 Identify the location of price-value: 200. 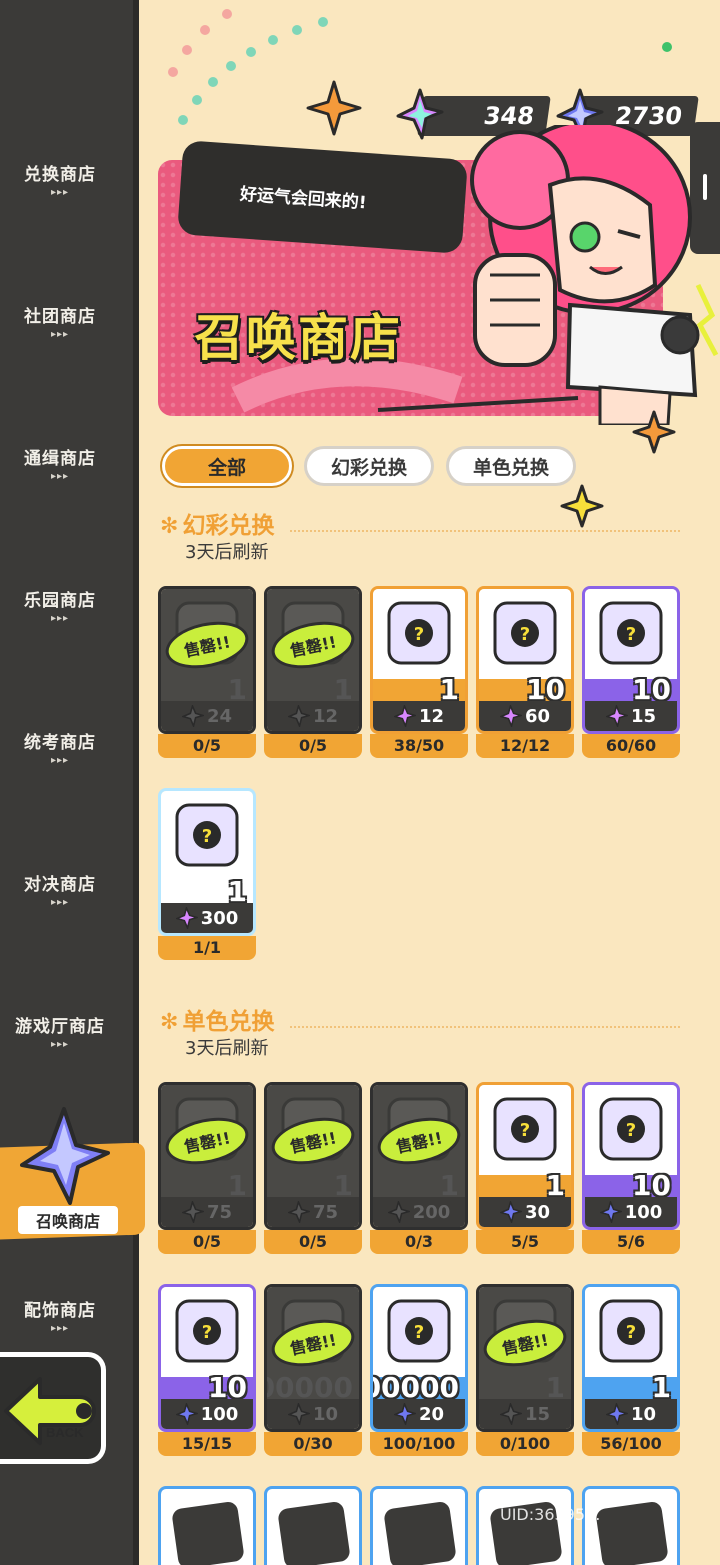
(431, 1212).